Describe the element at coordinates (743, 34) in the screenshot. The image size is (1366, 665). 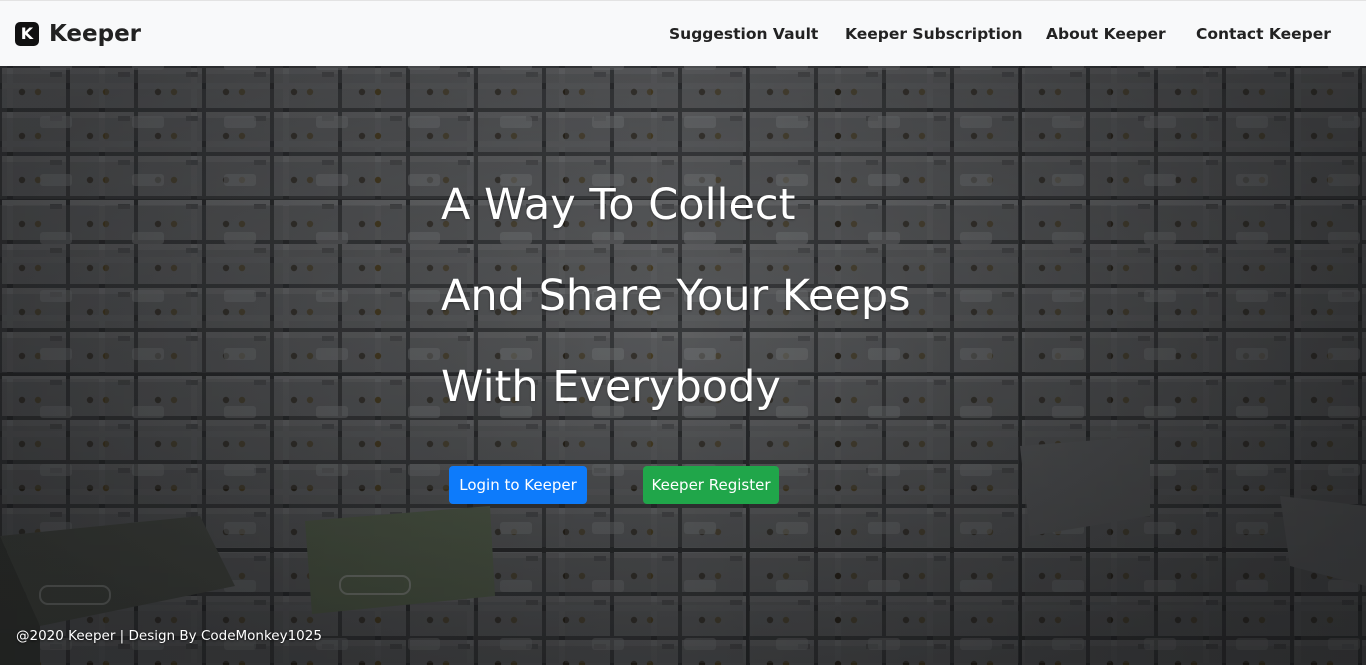
I see `nav-suggestion-vault: Suggestion Vault` at that location.